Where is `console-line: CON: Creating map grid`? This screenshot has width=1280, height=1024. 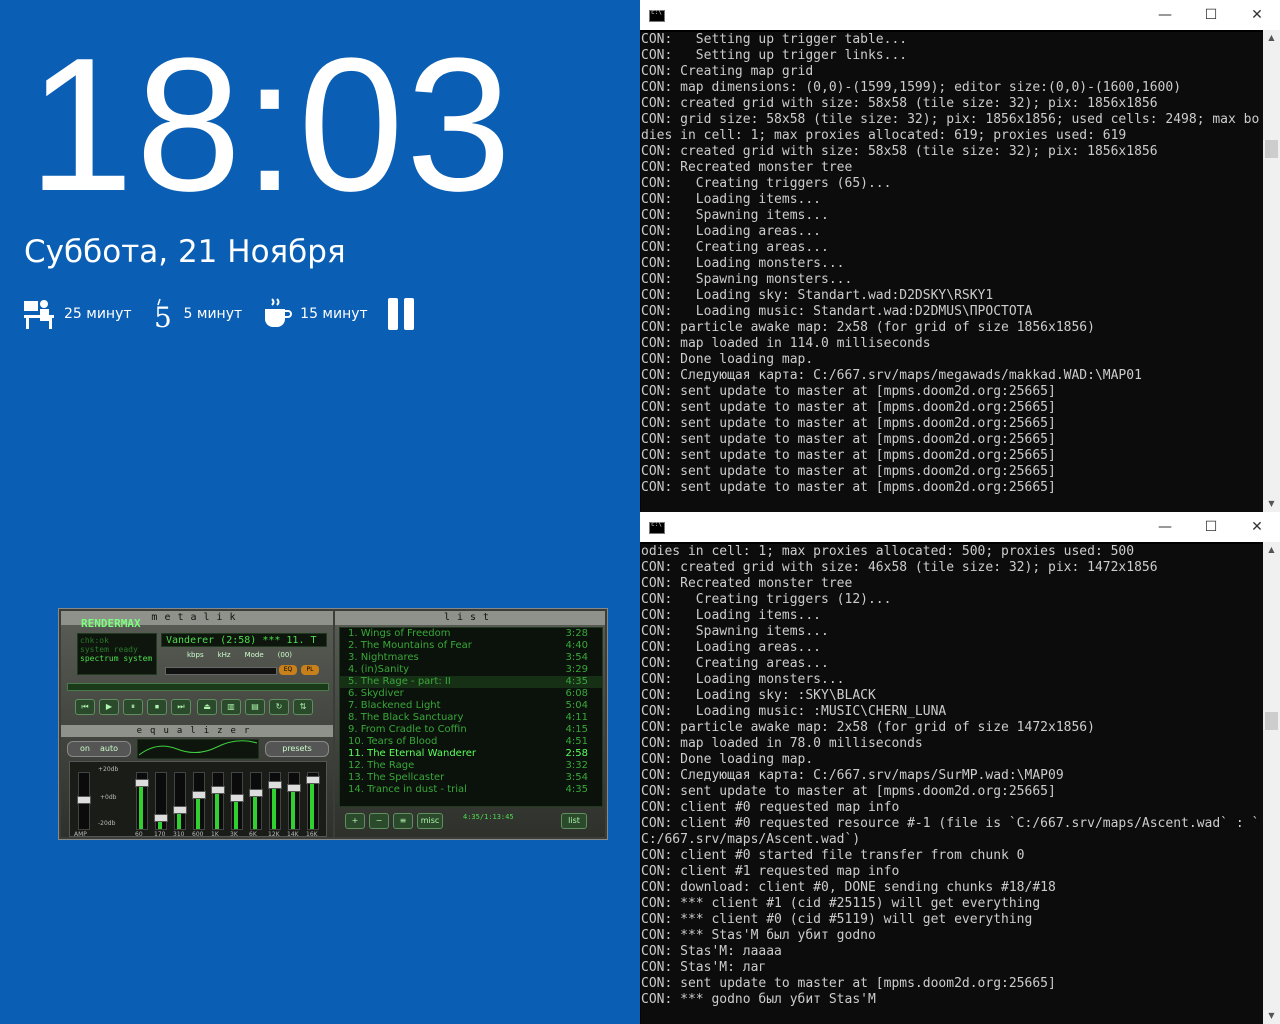 console-line: CON: Creating map grid is located at coordinates (727, 71).